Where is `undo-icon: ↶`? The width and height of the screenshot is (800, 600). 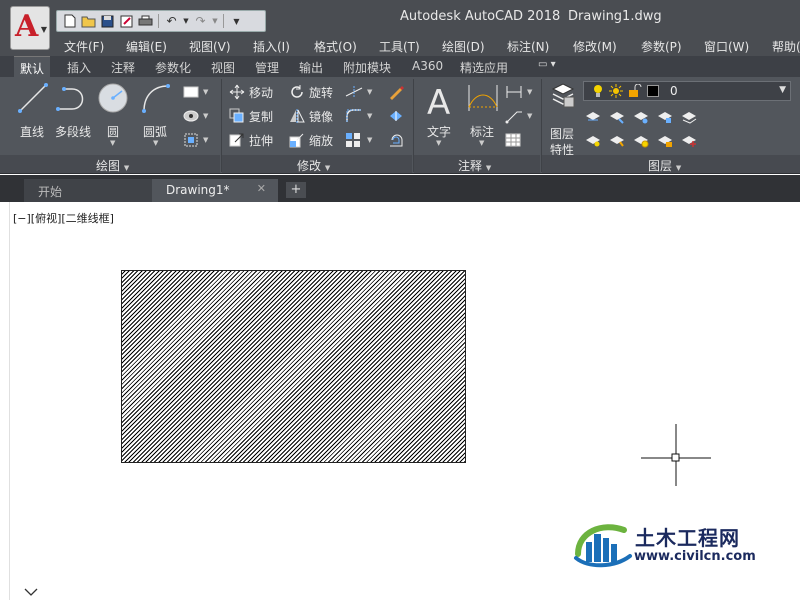
undo-icon: ↶ is located at coordinates (171, 21).